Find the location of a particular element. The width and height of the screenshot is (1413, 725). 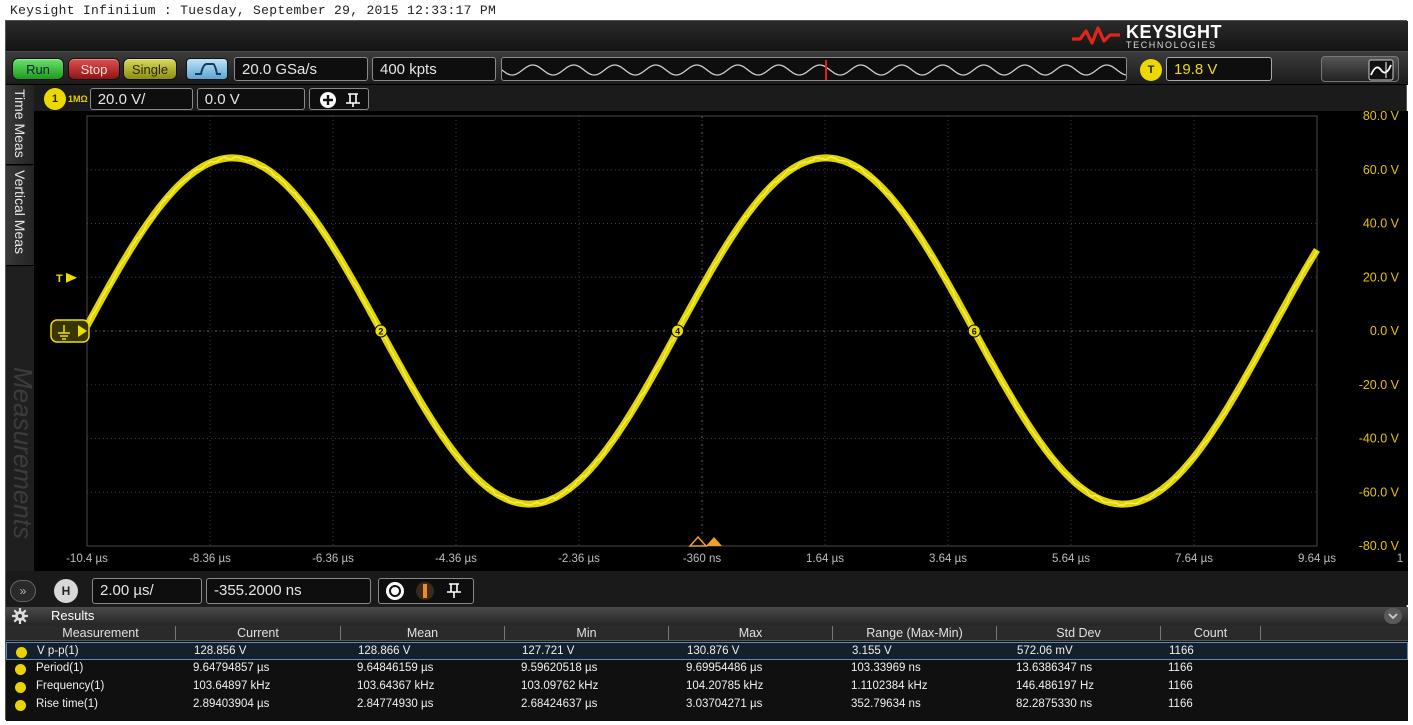

column-header-mean: Mean is located at coordinates (423, 633).